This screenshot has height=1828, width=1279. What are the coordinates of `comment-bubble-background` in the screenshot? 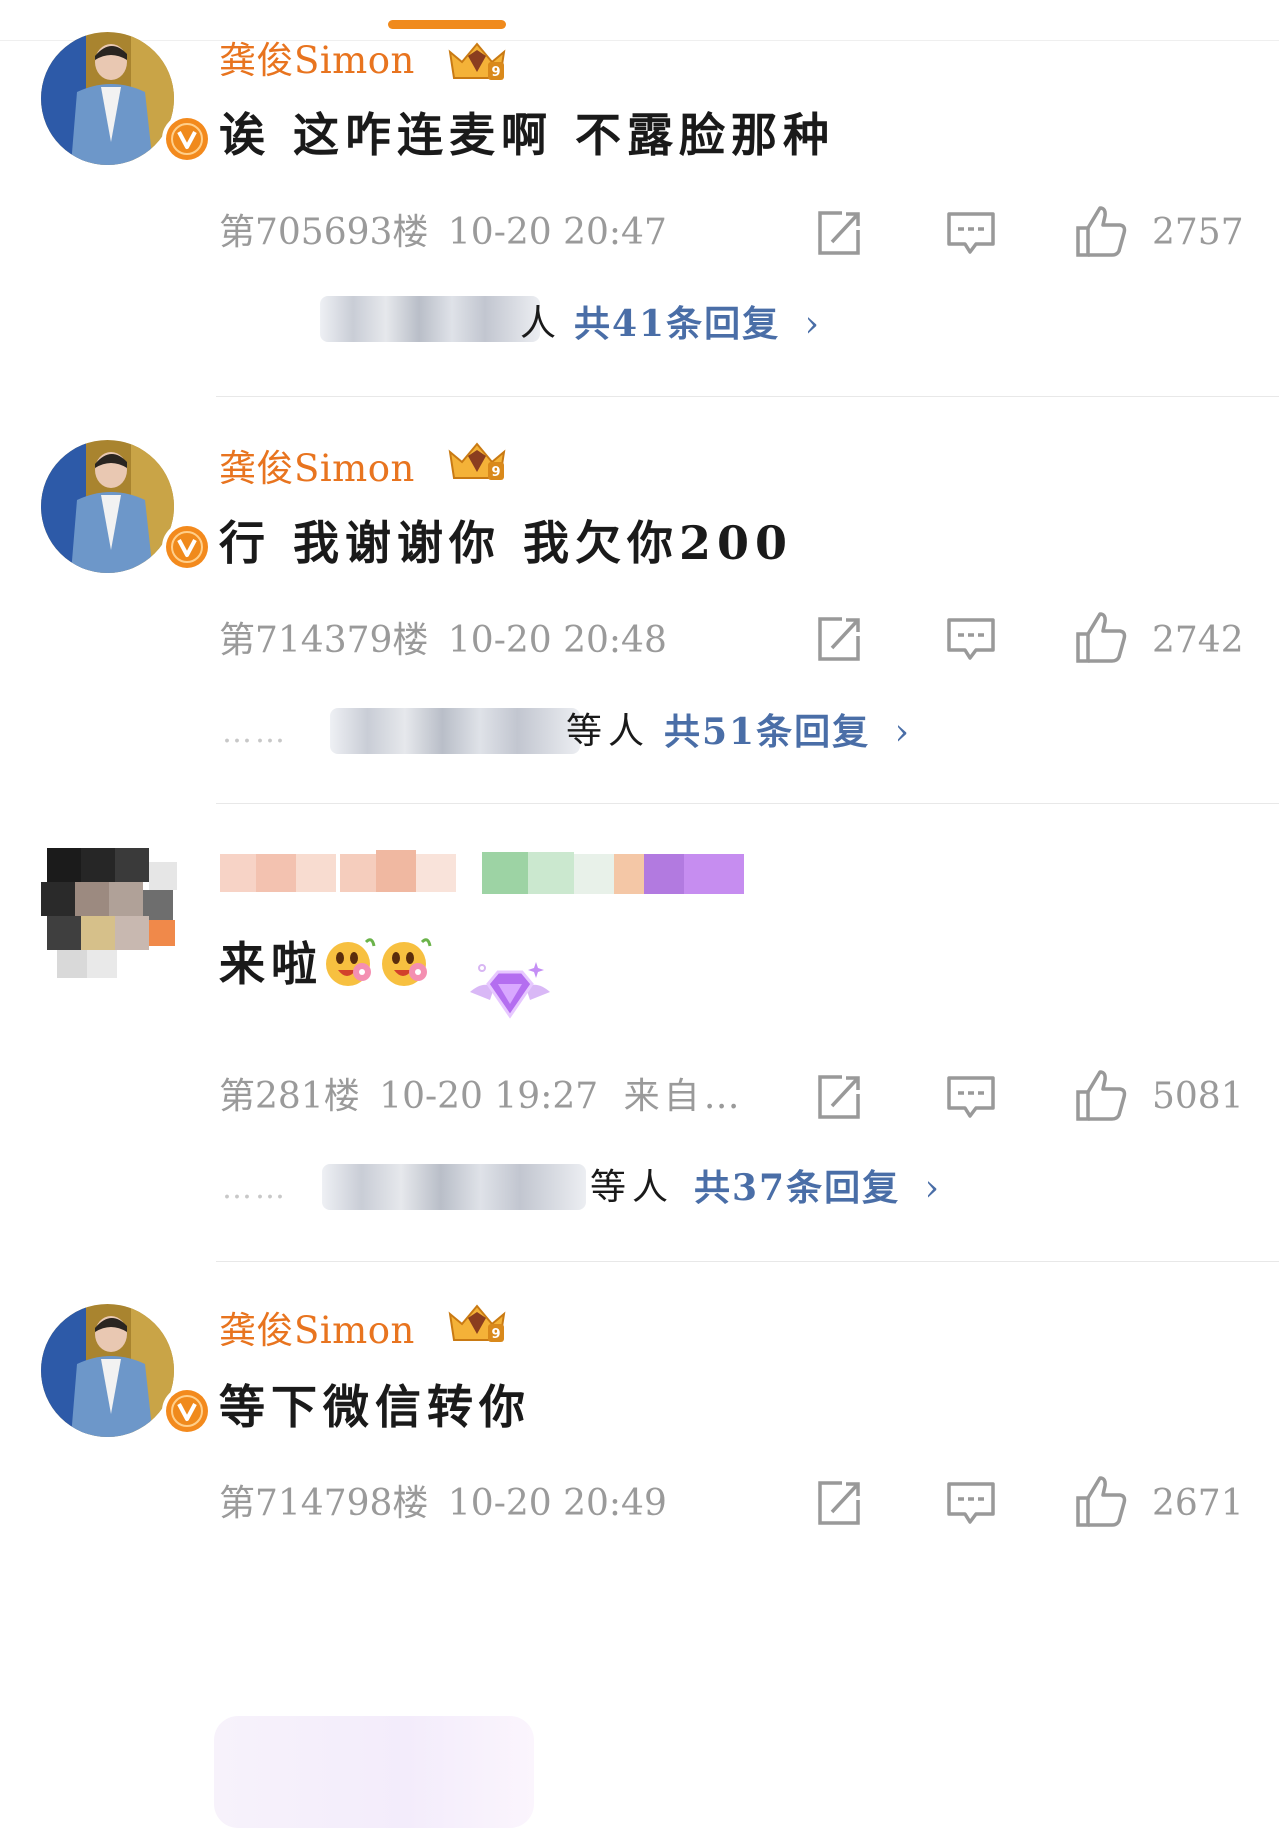 It's located at (374, 1772).